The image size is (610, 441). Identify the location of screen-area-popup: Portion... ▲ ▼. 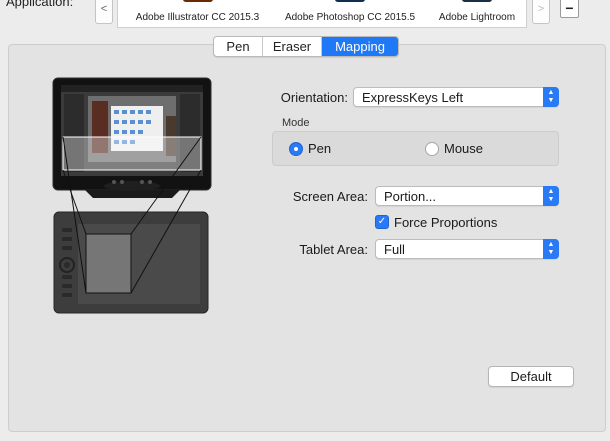
(467, 196).